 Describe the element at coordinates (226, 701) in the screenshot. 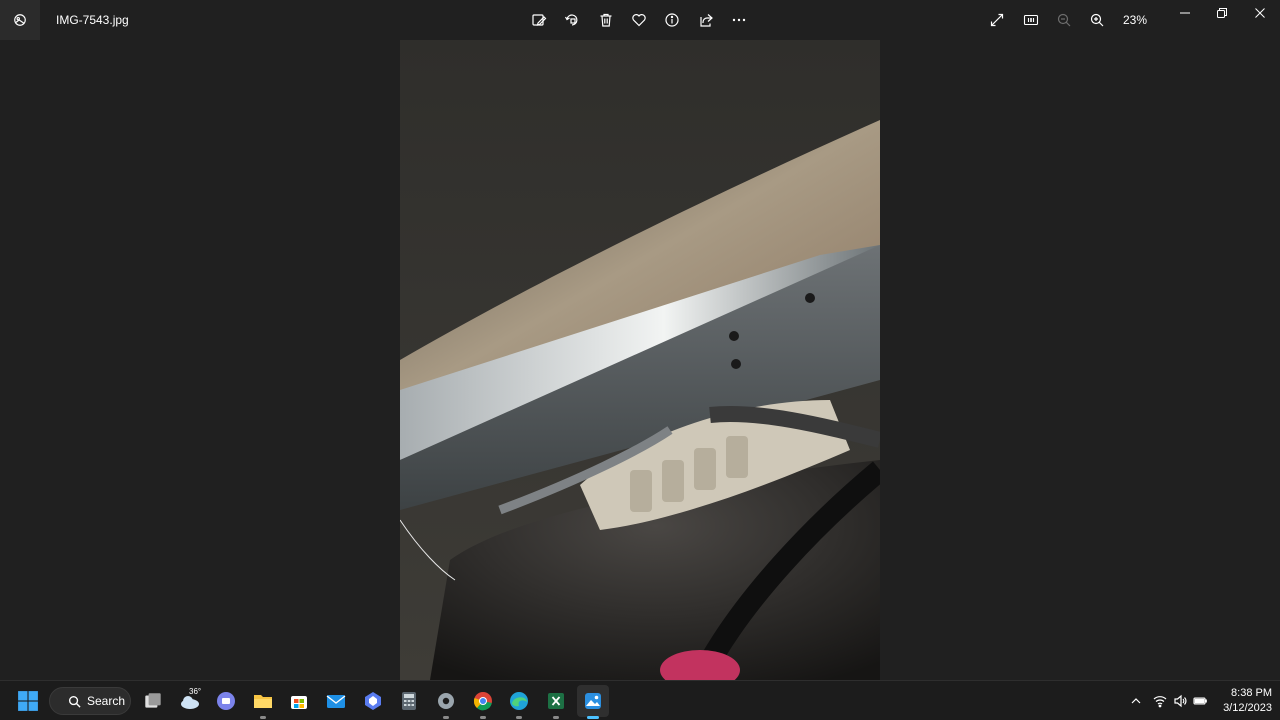

I see `teams-chat-icon` at that location.